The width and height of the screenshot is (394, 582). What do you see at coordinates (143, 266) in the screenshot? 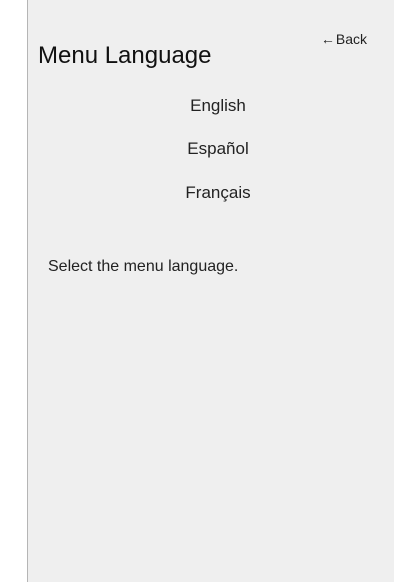
I see `description-text: Select the menu language.` at bounding box center [143, 266].